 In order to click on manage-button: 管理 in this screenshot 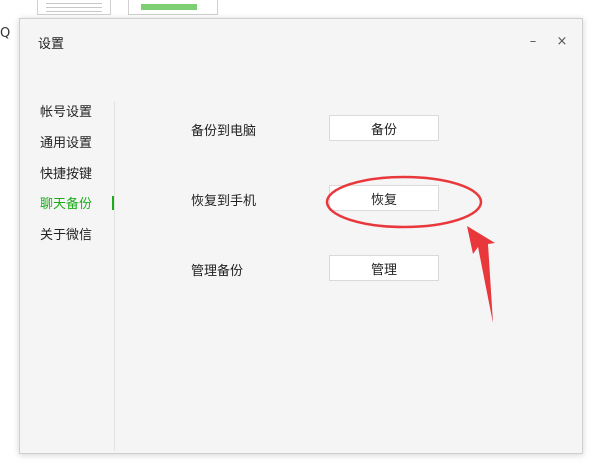, I will do `click(384, 268)`.